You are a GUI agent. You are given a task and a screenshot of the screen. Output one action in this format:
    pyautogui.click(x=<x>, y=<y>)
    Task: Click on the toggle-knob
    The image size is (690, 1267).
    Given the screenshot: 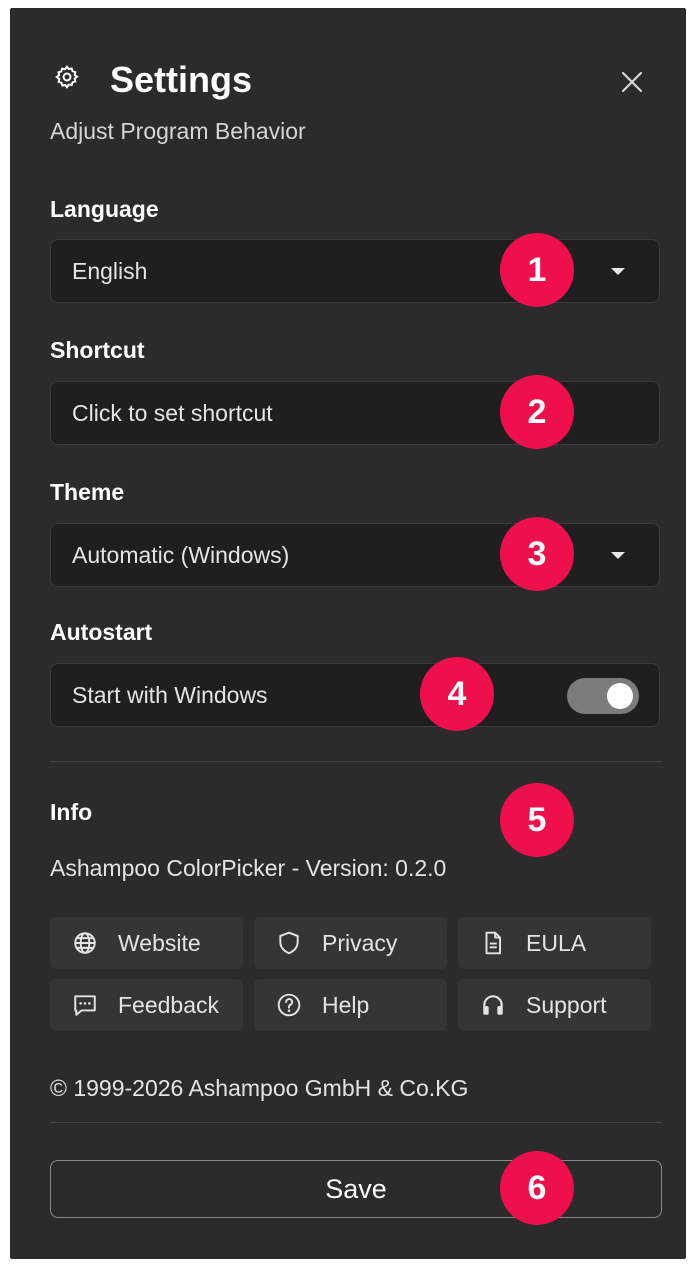 What is the action you would take?
    pyautogui.click(x=620, y=696)
    